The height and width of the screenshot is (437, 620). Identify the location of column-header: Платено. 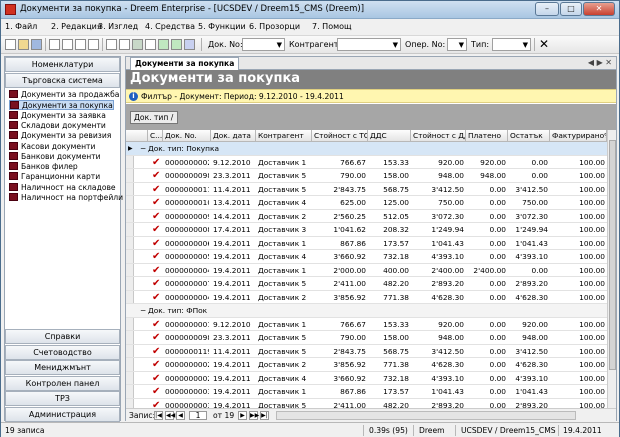
(487, 136).